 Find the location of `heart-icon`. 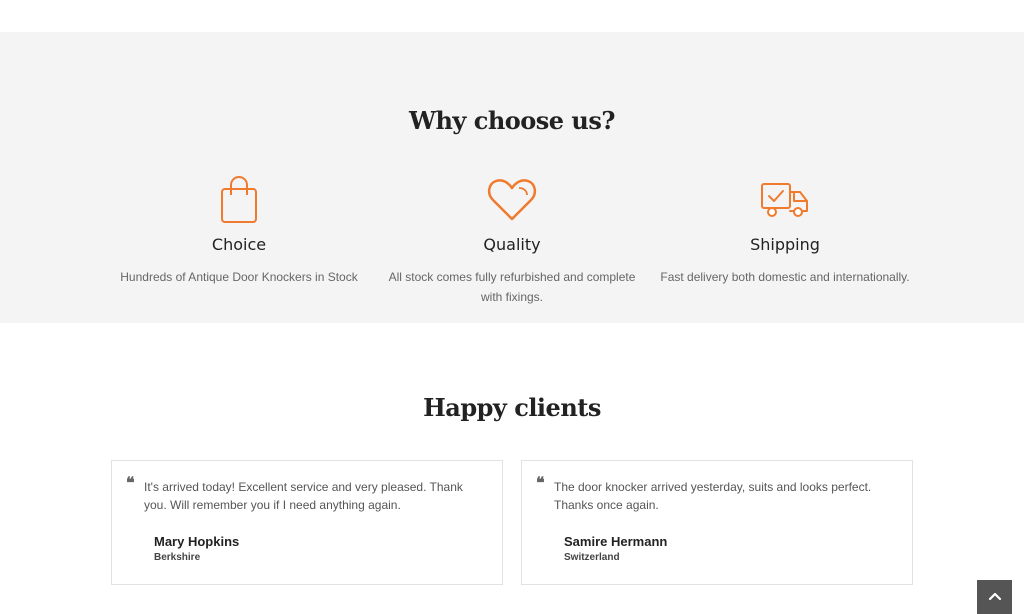

heart-icon is located at coordinates (512, 200).